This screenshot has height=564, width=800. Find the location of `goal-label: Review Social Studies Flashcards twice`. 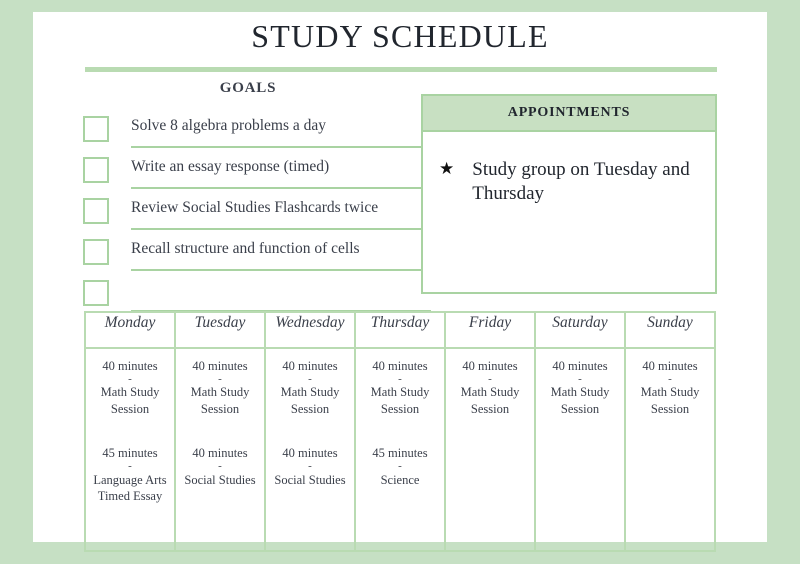

goal-label: Review Social Studies Flashcards twice is located at coordinates (255, 207).